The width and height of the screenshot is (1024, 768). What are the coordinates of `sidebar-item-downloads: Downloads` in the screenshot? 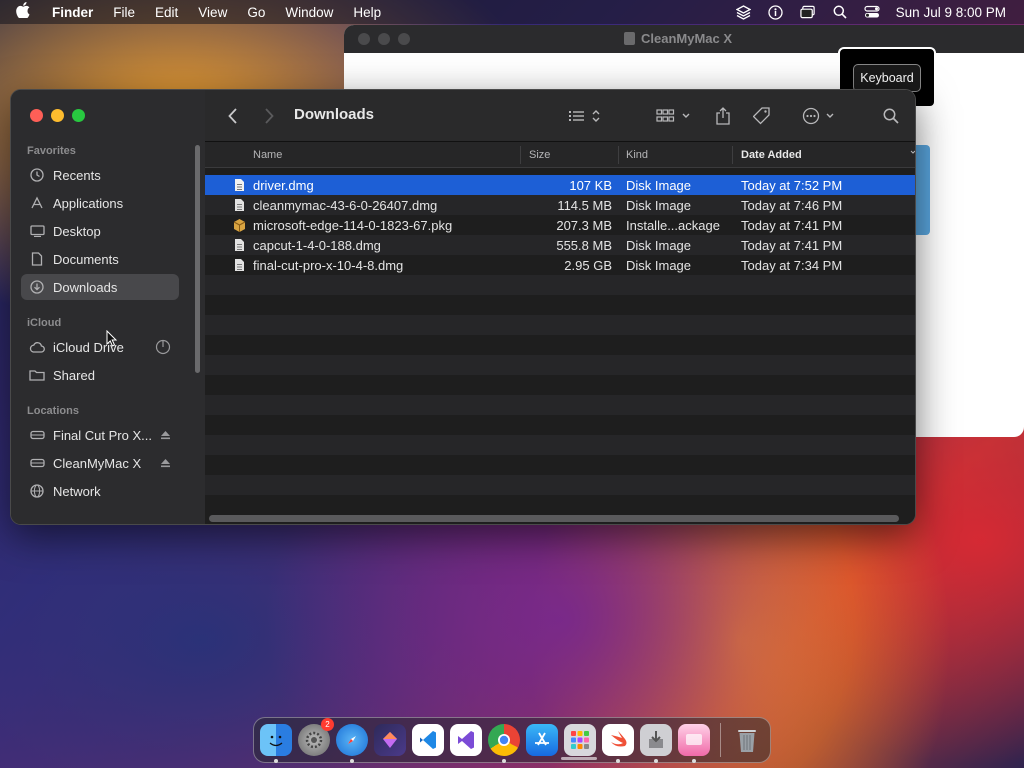 It's located at (100, 287).